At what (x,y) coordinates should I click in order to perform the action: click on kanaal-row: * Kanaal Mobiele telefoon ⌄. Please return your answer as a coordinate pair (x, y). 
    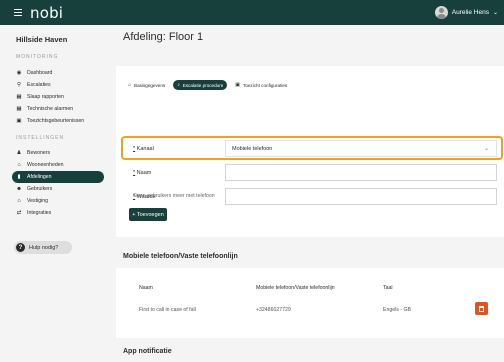
    Looking at the image, I should click on (310, 148).